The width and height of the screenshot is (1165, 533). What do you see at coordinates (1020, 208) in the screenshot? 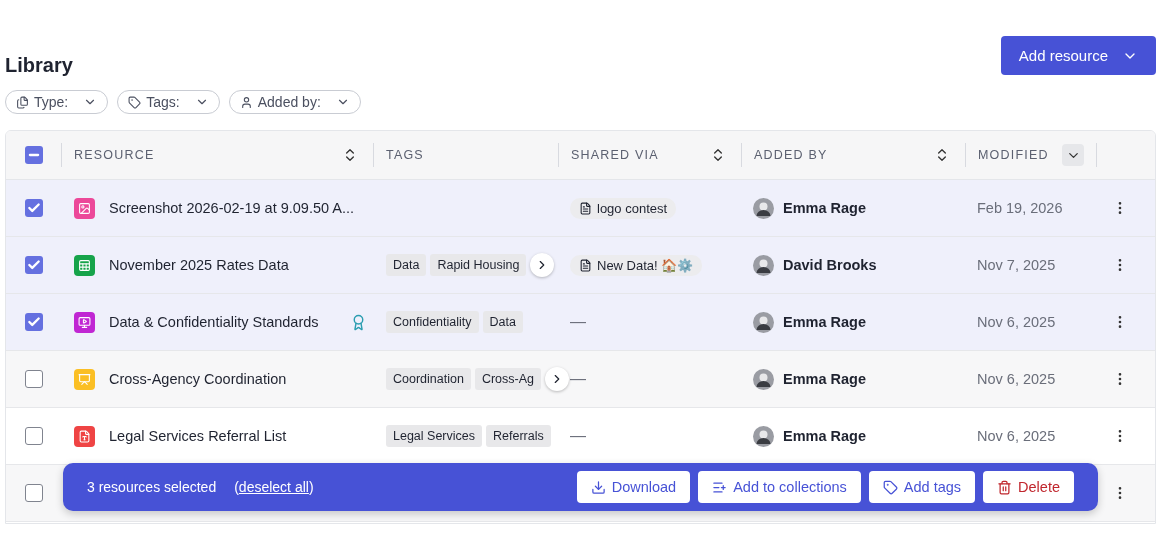
I see `modified-date: Feb 19, 2026` at bounding box center [1020, 208].